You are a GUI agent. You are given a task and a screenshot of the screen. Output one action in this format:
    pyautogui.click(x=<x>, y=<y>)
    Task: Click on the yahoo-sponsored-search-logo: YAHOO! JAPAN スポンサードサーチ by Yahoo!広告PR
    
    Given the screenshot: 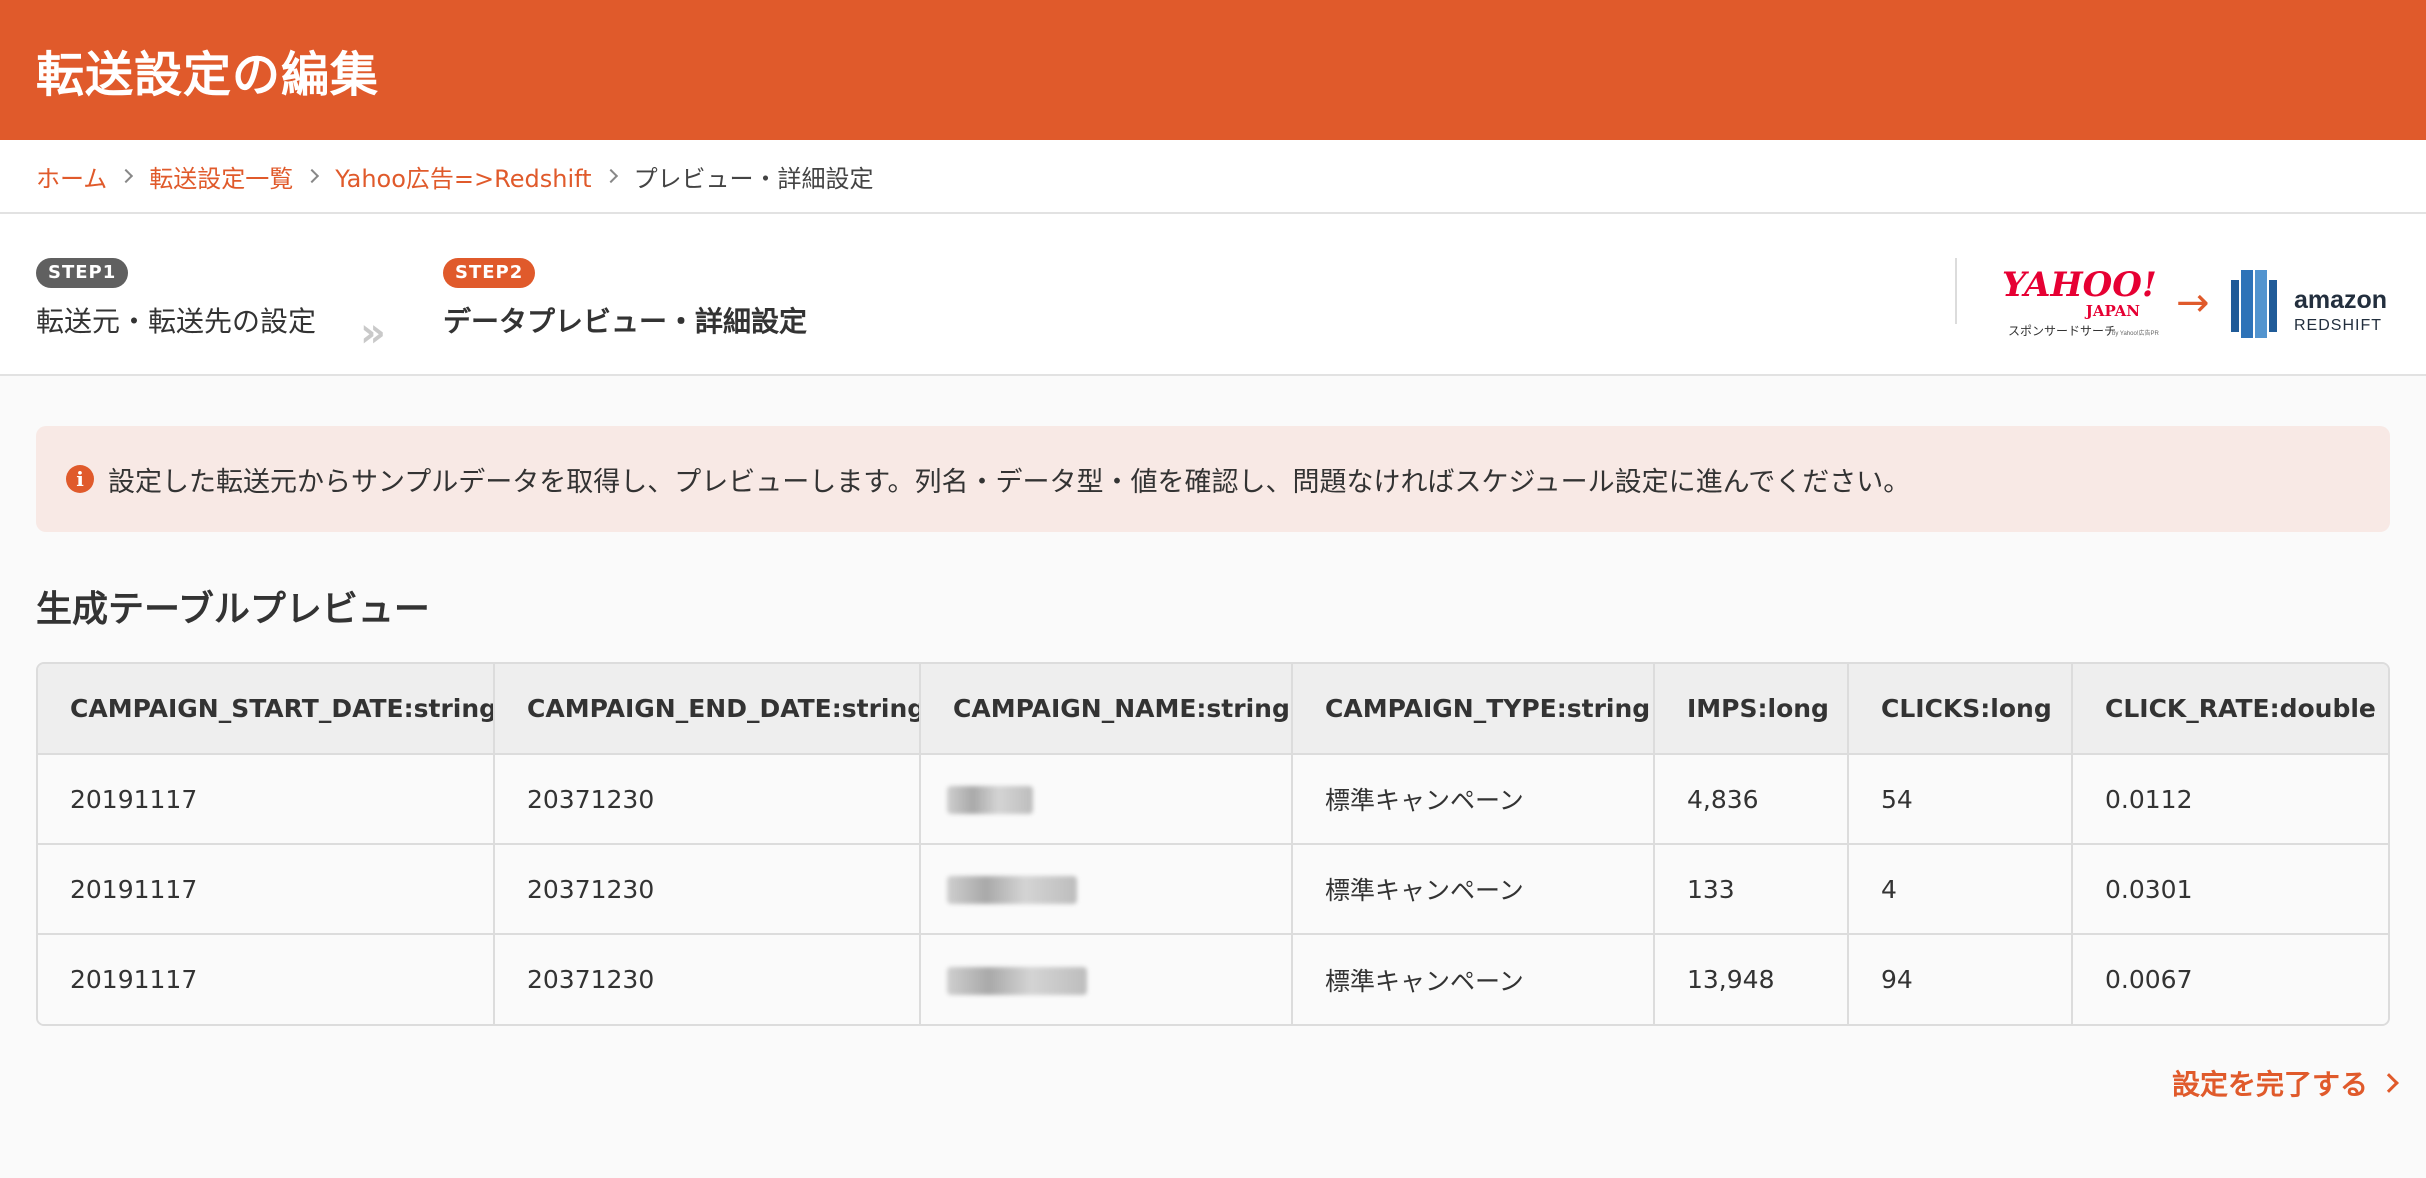 What is the action you would take?
    pyautogui.click(x=2080, y=301)
    